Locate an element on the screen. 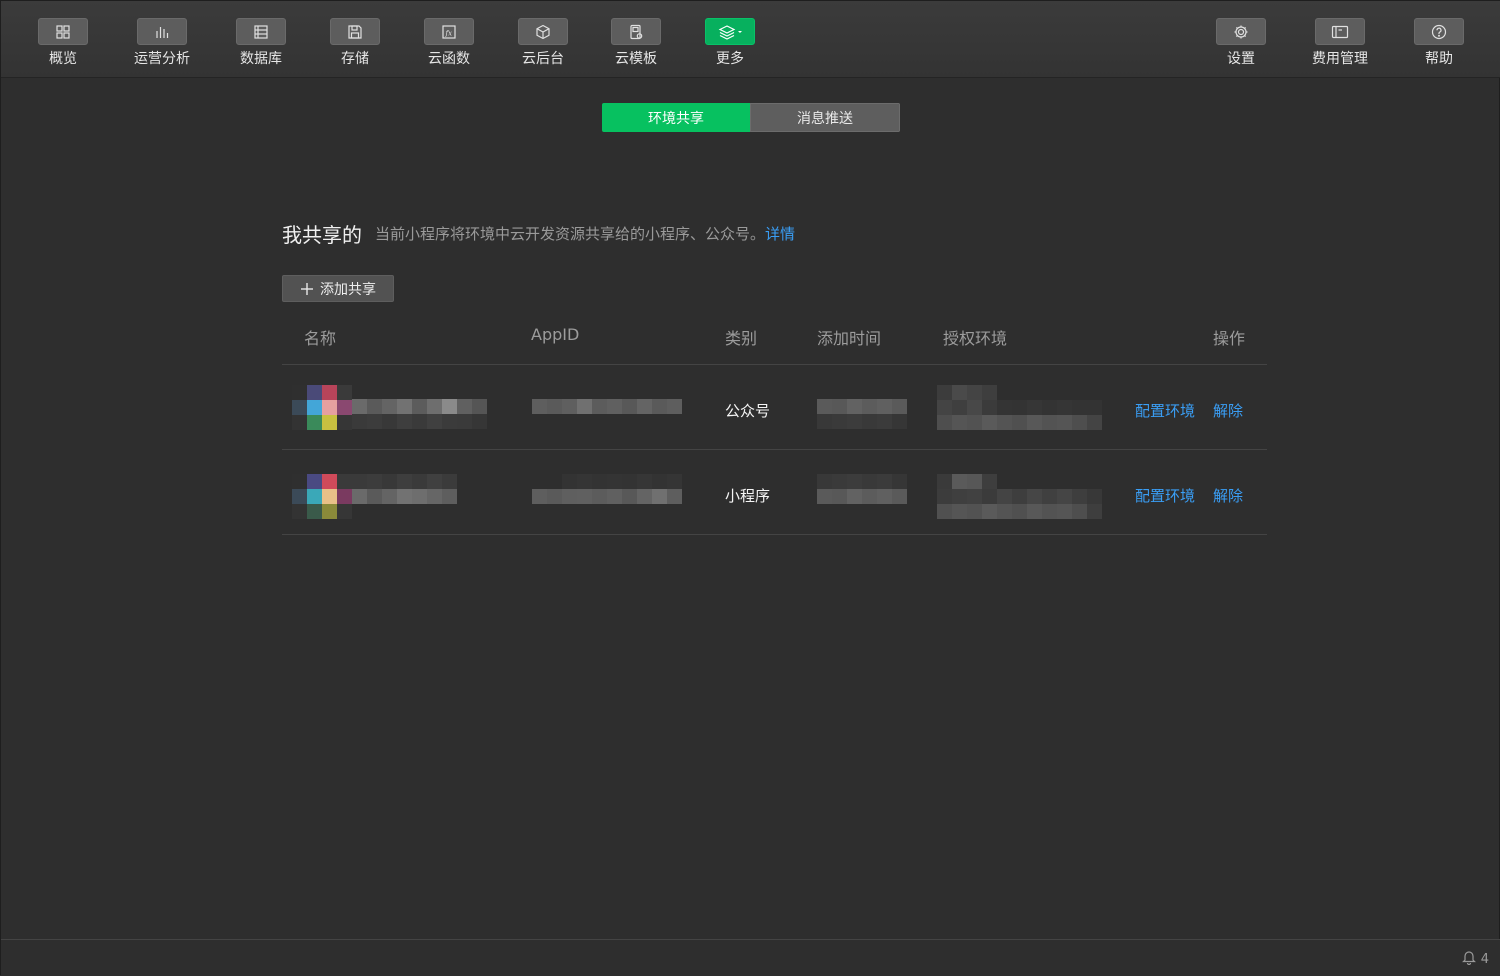 This screenshot has width=1500, height=976. bar-chart-icon is located at coordinates (162, 31).